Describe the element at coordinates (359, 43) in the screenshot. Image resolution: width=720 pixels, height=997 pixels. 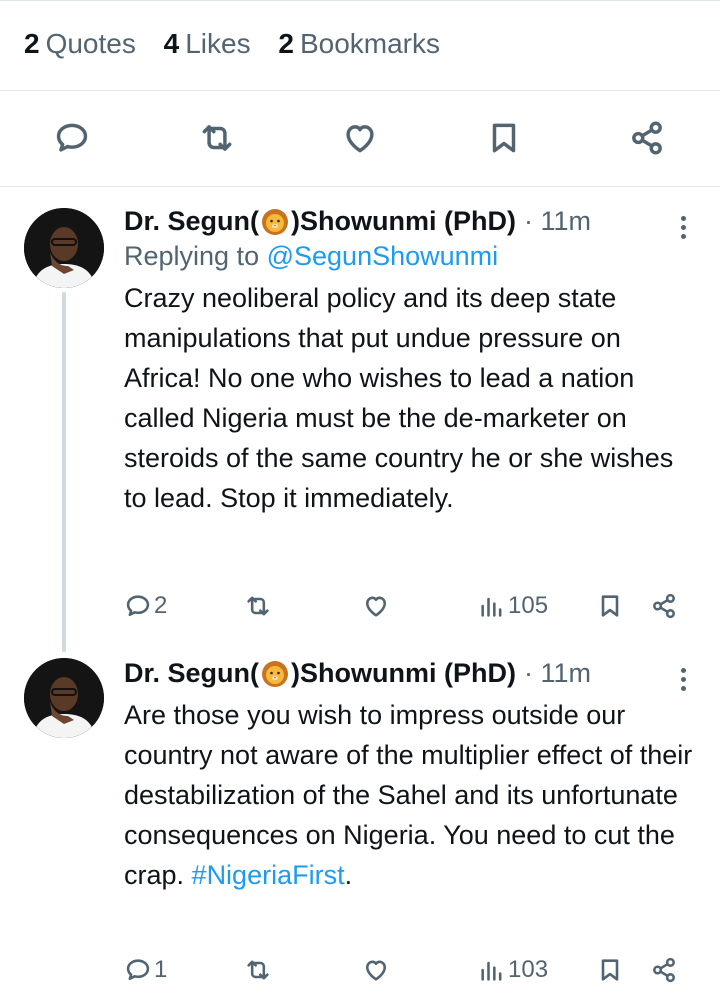
I see `bookmarks-stat: 2 Bookmarks` at that location.